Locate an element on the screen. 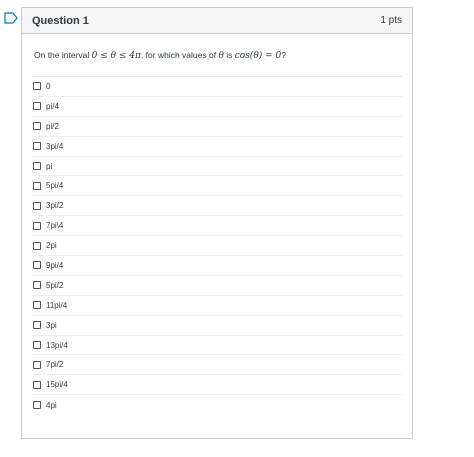  question-title: Question 1 is located at coordinates (60, 20).